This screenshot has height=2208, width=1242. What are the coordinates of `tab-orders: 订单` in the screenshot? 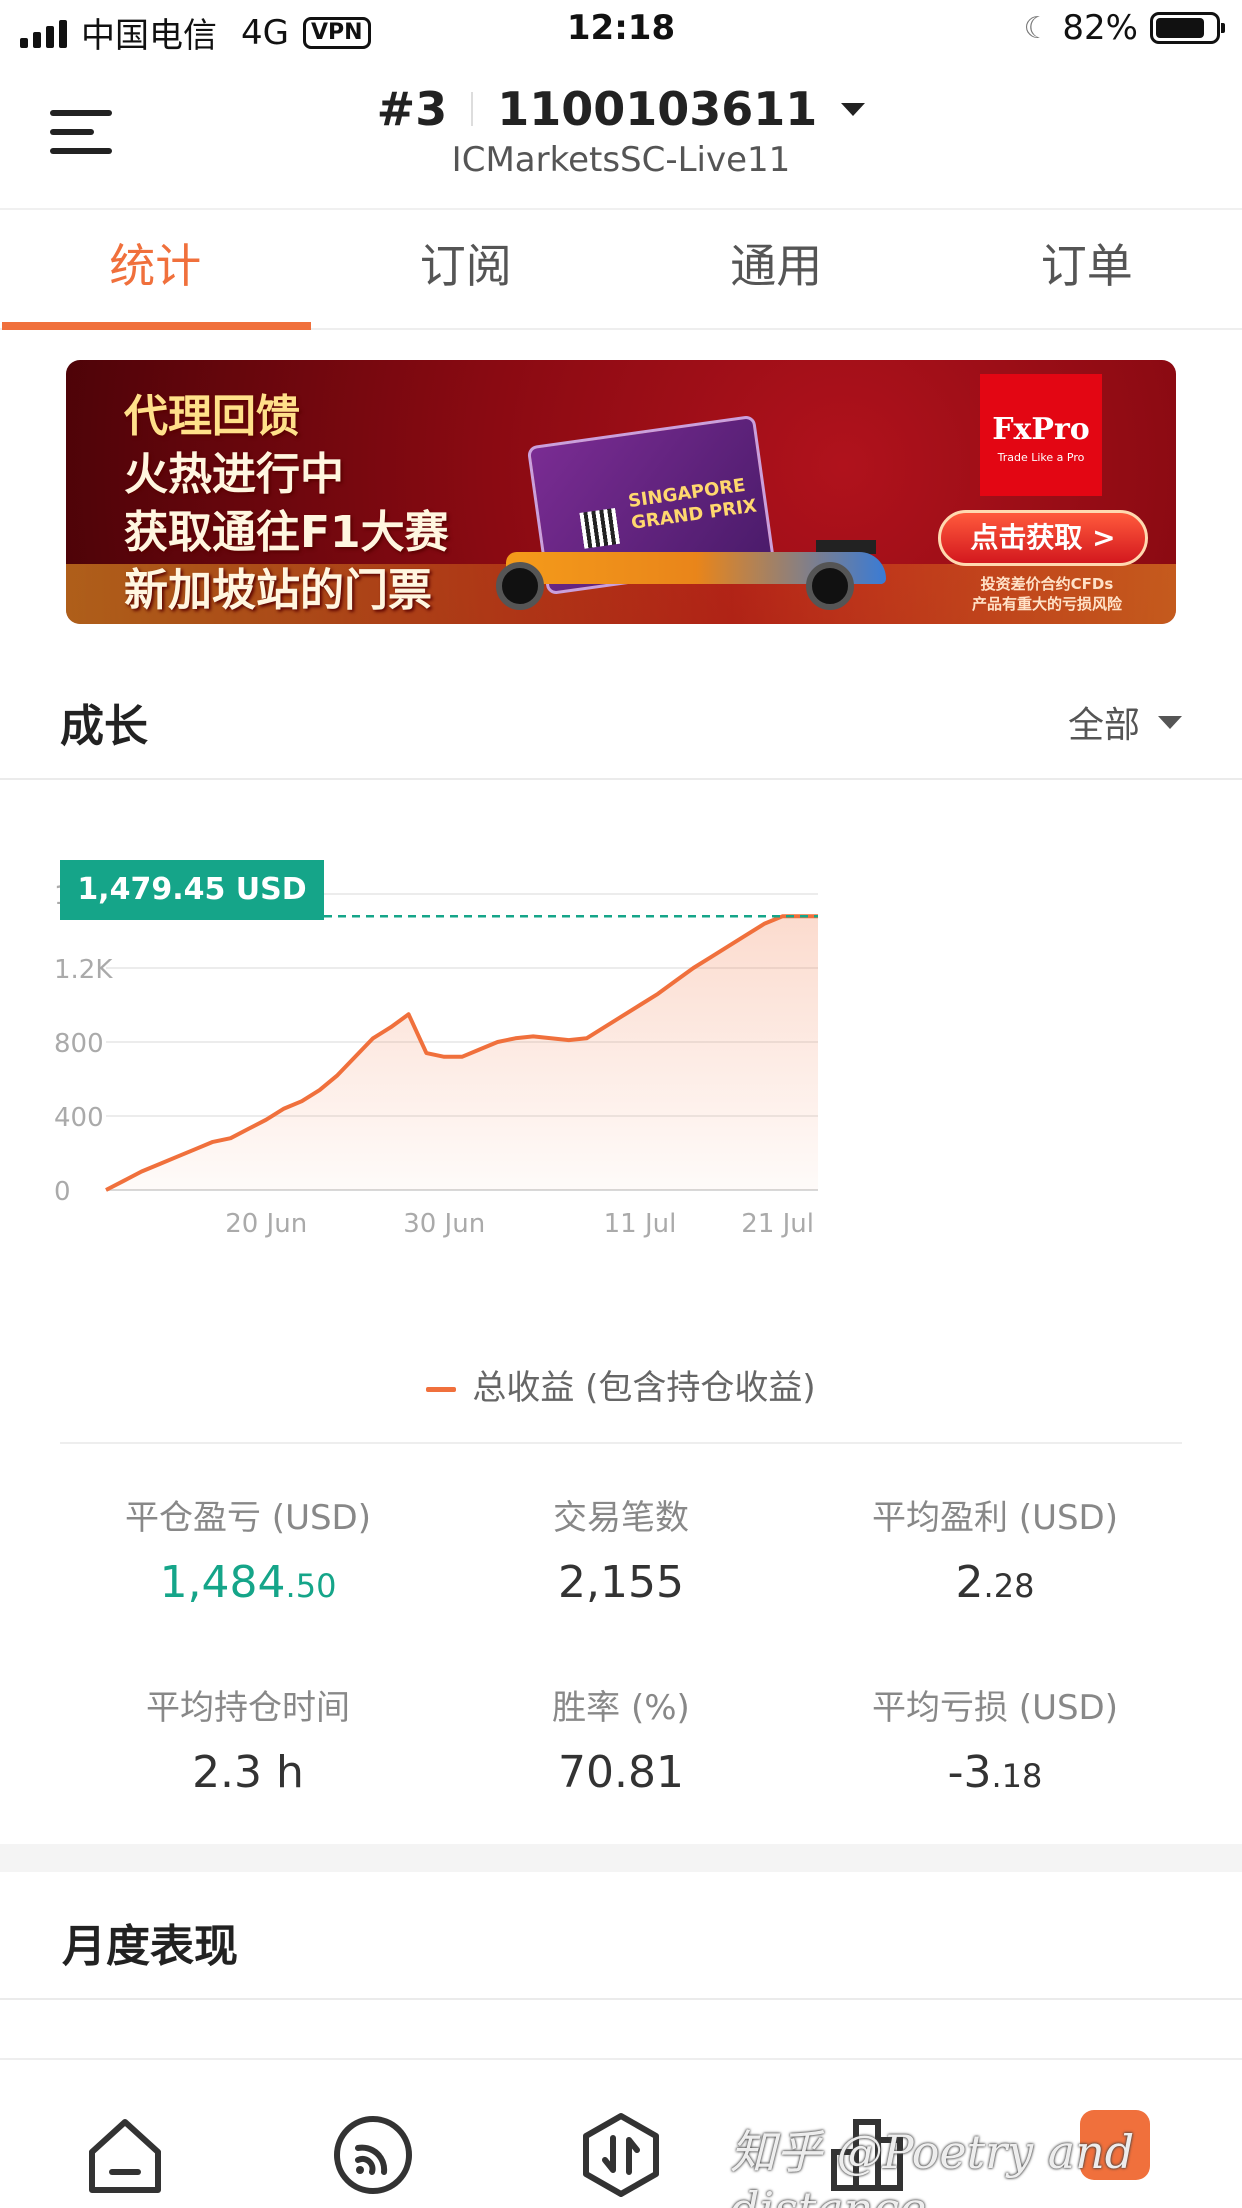 It's located at (1087, 269).